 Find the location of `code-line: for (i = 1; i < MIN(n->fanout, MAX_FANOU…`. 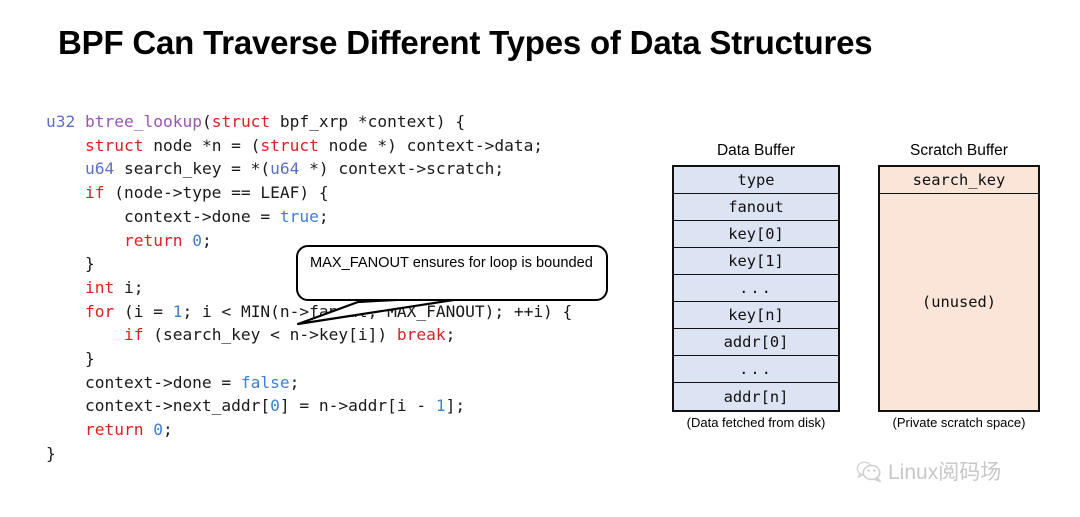

code-line: for (i = 1; i < MIN(n->fanout, MAX_FANOU… is located at coordinates (309, 312).